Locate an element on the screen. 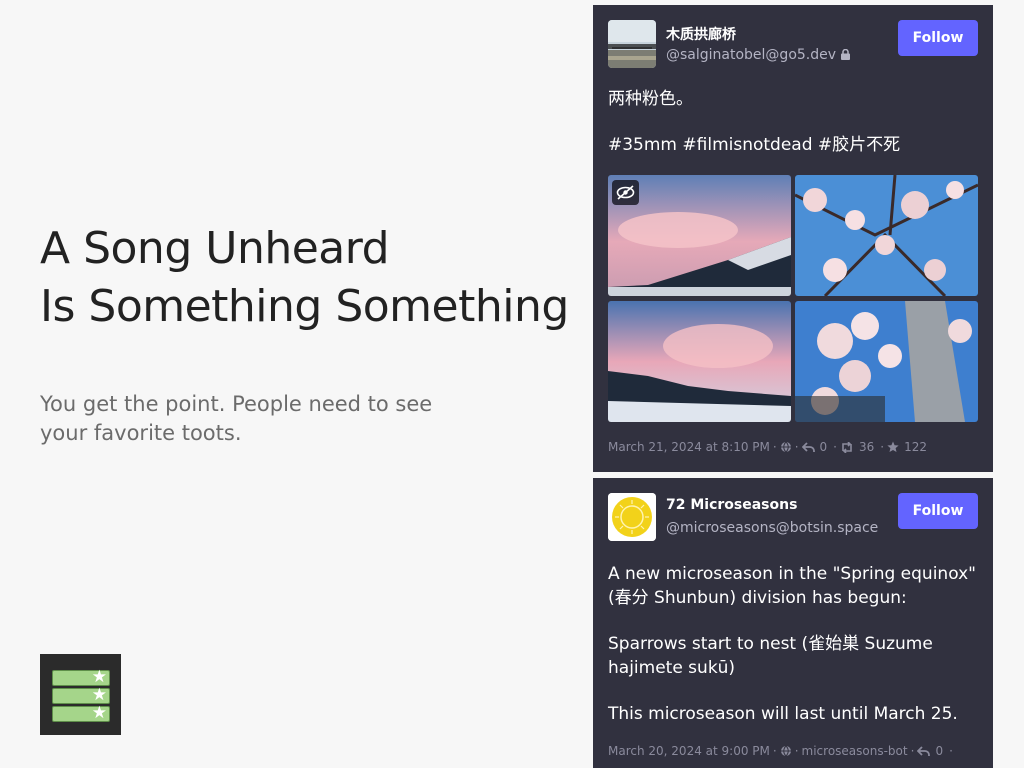 The width and height of the screenshot is (1024, 768). avatar-image is located at coordinates (632, 44).